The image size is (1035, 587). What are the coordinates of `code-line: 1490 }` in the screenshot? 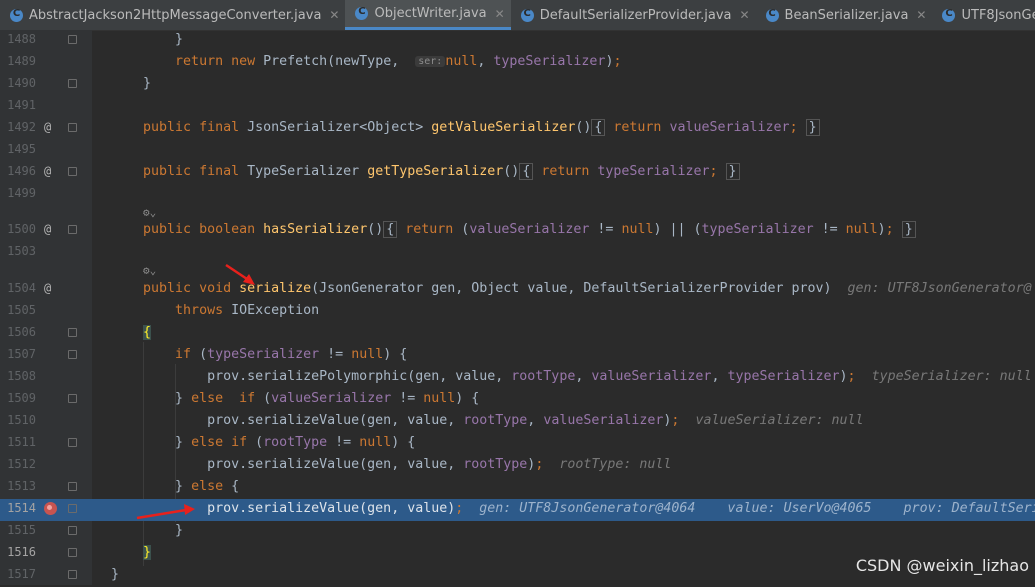 It's located at (517, 85).